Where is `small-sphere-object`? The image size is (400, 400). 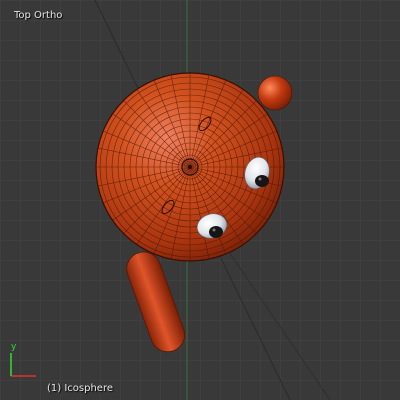
small-sphere-object is located at coordinates (275, 93).